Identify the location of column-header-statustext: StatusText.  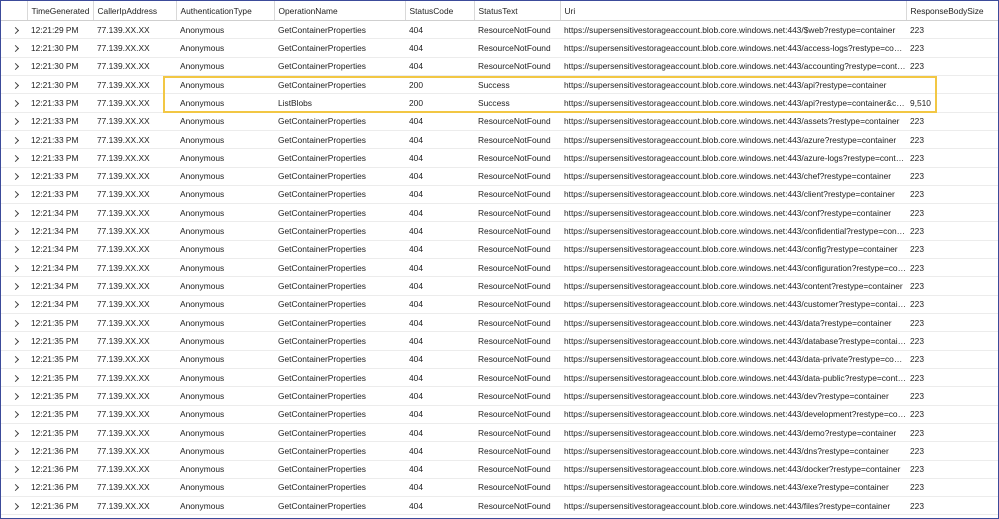
(517, 11).